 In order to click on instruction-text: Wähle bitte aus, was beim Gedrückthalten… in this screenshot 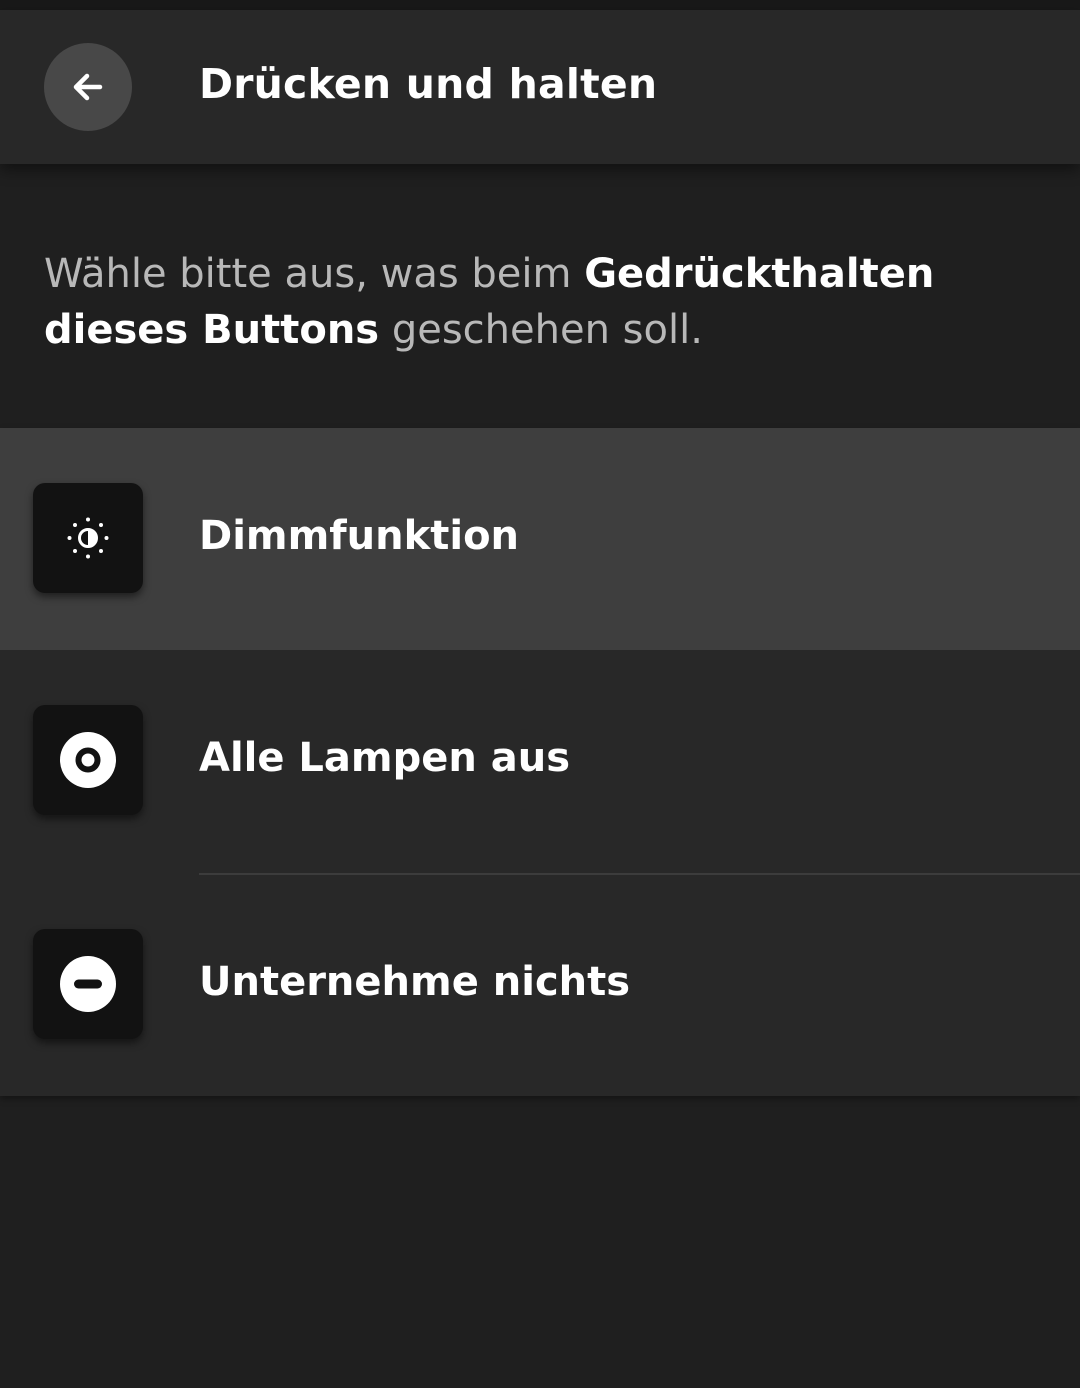, I will do `click(544, 302)`.